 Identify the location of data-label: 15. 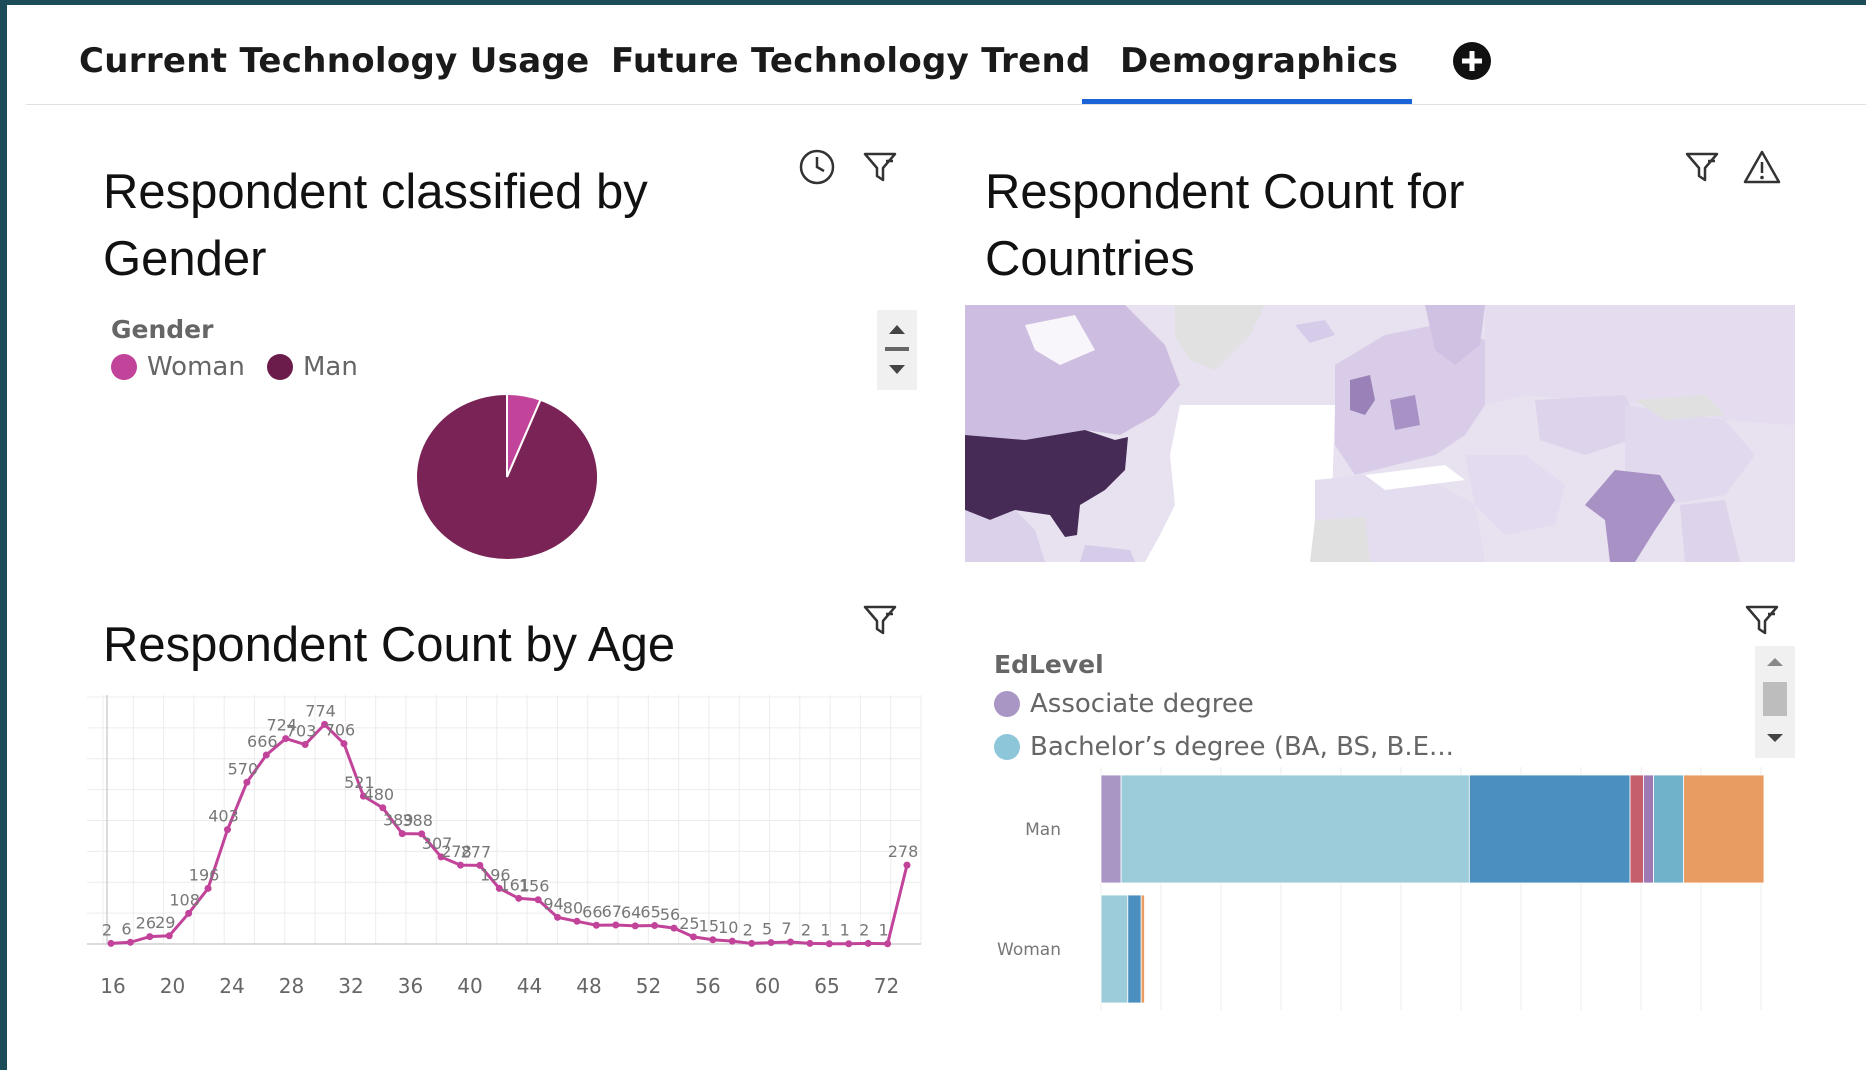
(709, 926).